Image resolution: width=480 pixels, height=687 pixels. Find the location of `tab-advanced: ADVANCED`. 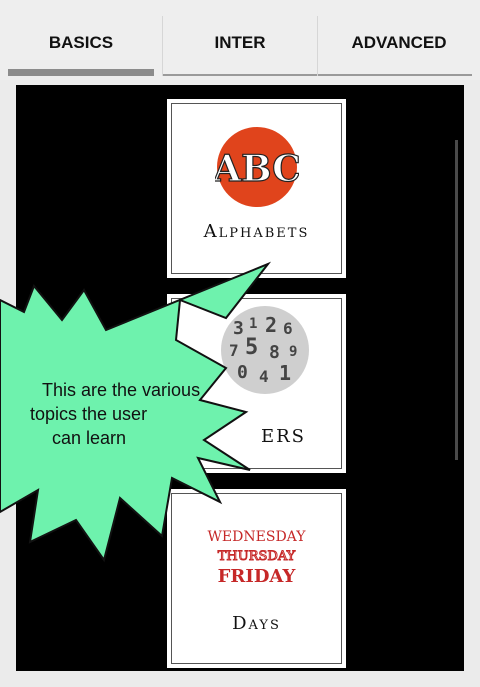

tab-advanced: ADVANCED is located at coordinates (399, 40).